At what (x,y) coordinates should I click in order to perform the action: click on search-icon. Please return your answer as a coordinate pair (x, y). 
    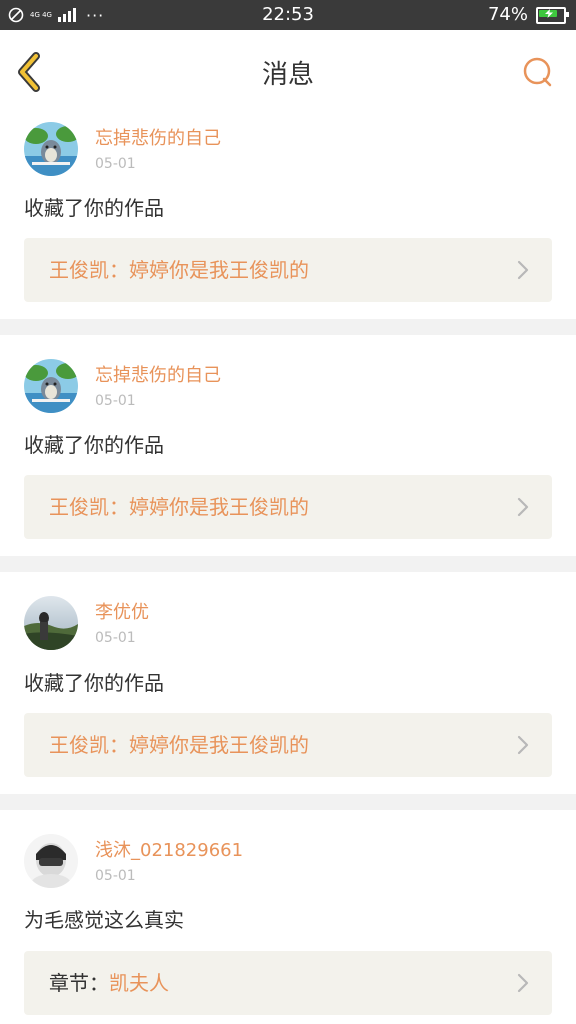
    Looking at the image, I should click on (537, 72).